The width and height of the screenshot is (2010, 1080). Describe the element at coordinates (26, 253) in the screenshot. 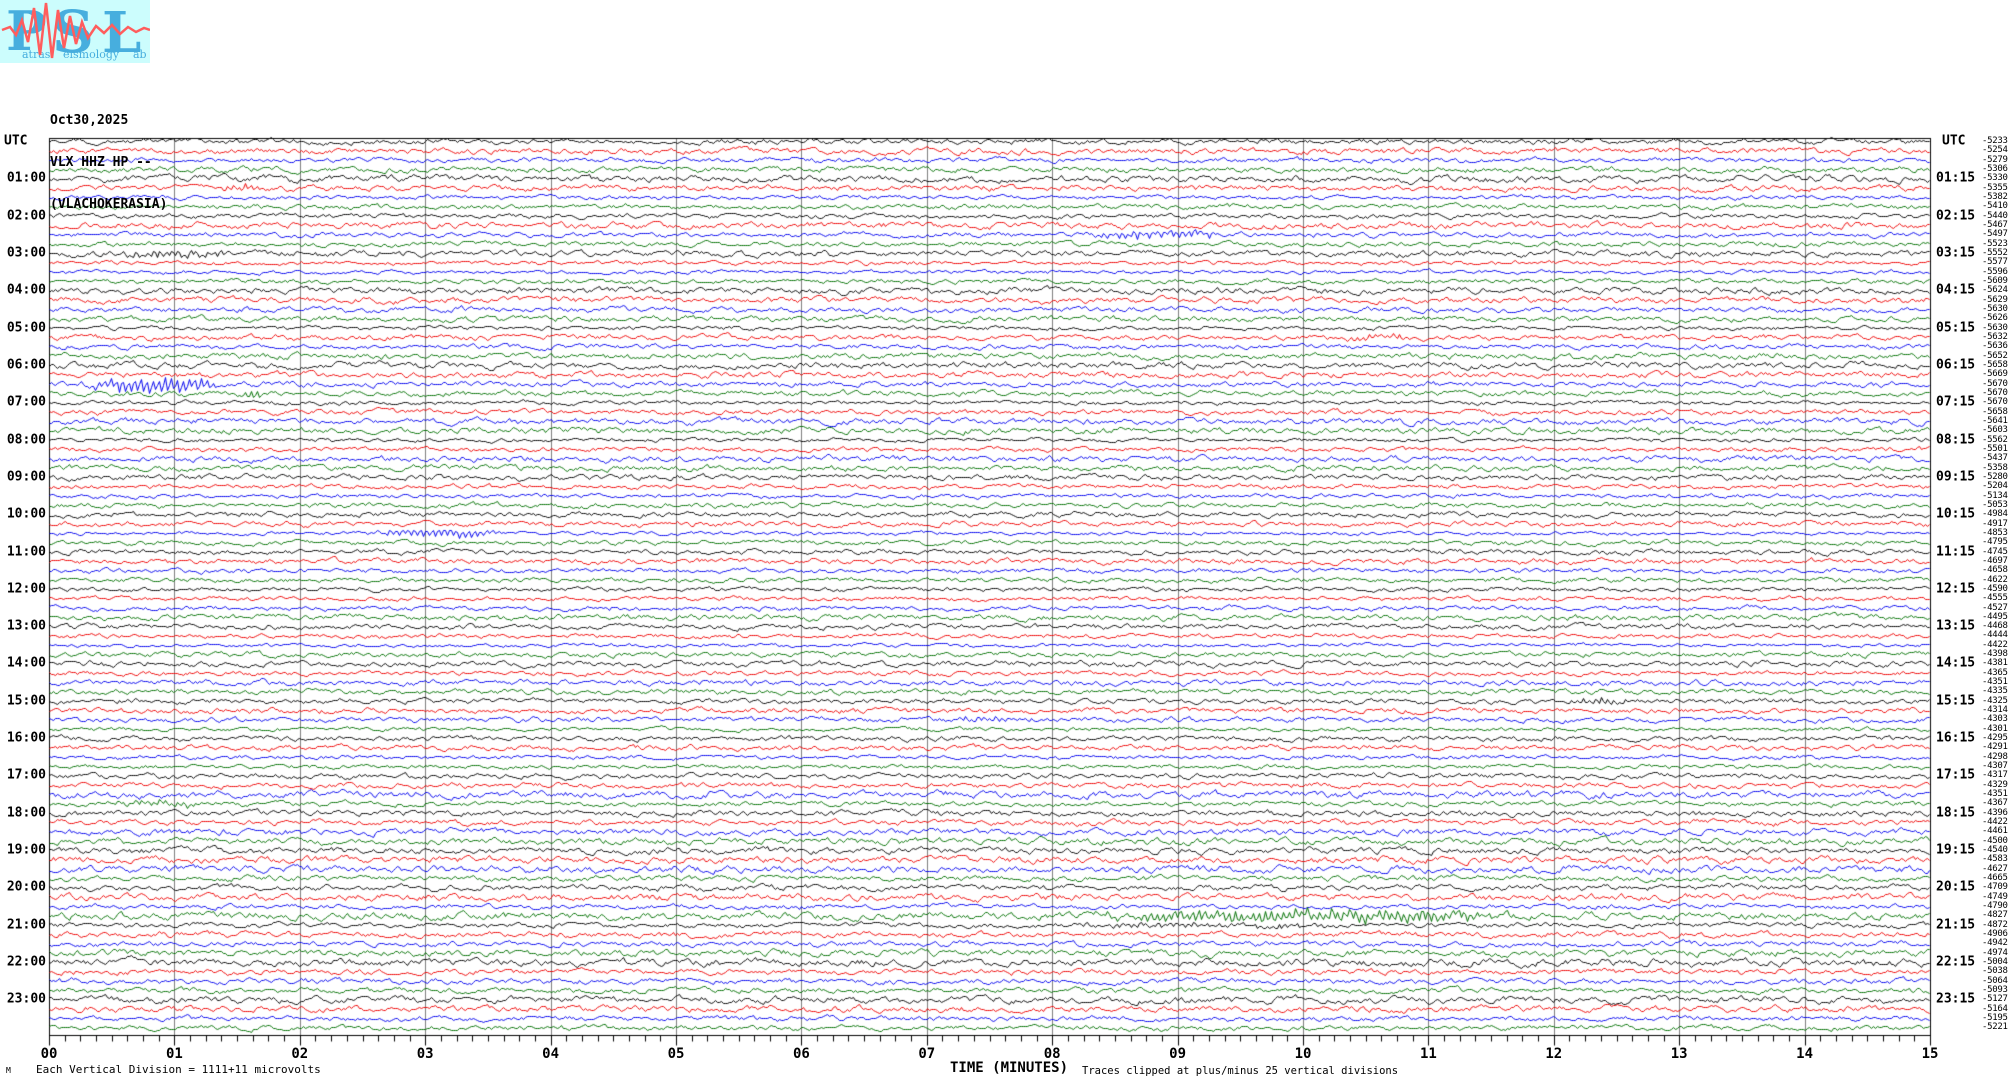

I see `left-hour-label: 03:00` at that location.